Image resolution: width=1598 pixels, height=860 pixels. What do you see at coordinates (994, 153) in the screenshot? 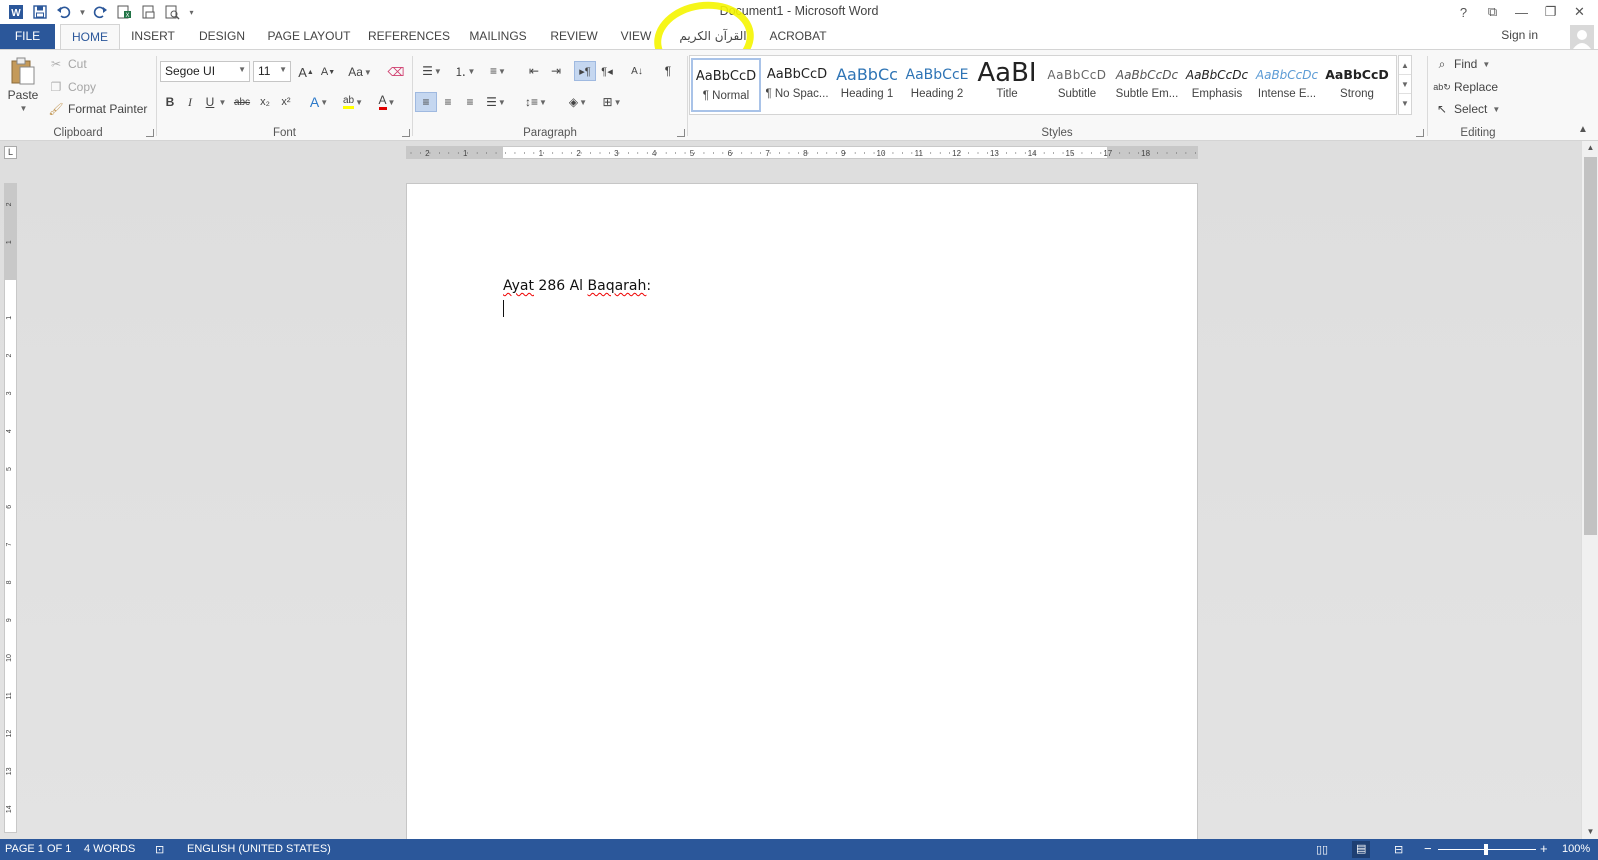
I see `ruler-tick-label: 13` at bounding box center [994, 153].